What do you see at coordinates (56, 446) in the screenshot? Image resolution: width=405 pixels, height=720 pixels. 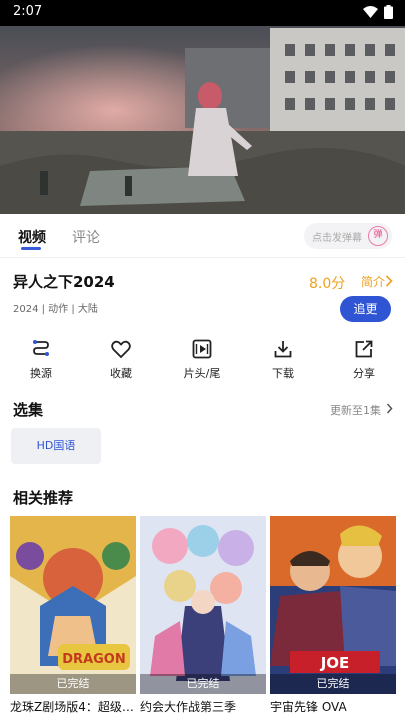 I see `episode-chip: HD国语` at bounding box center [56, 446].